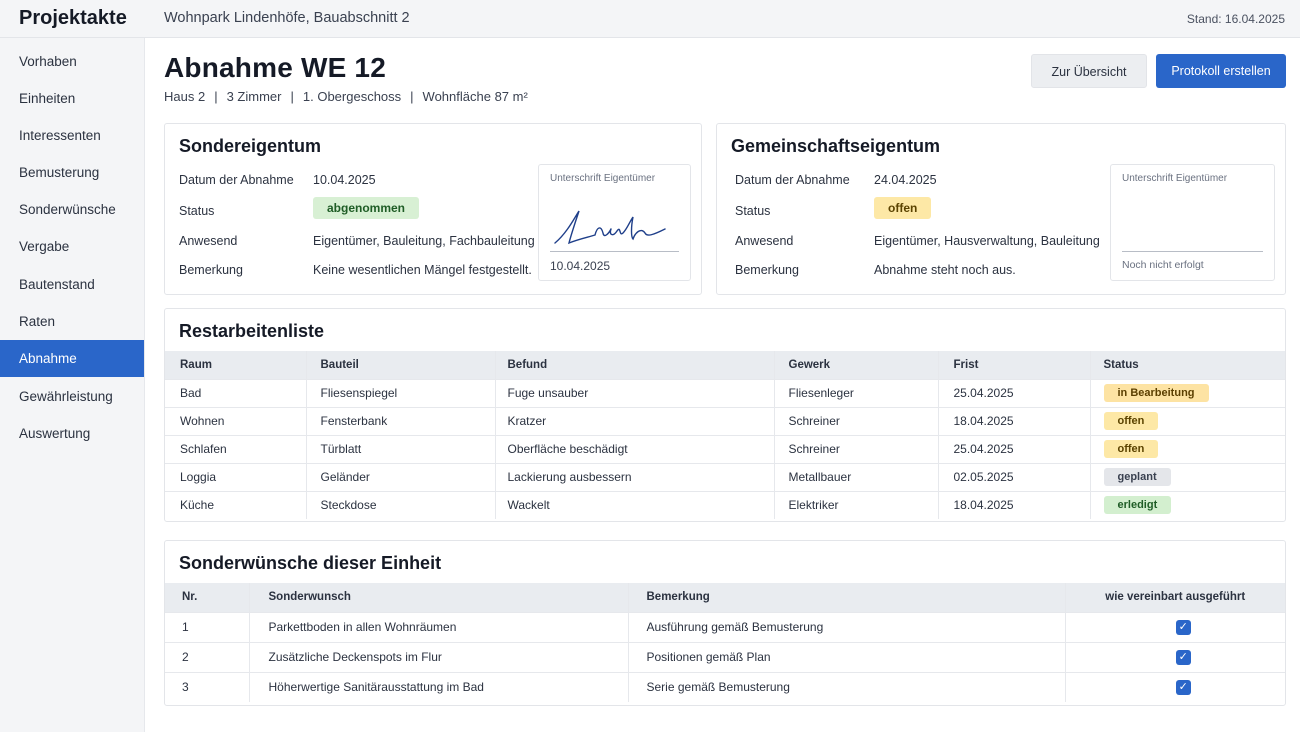 This screenshot has height=732, width=1300. Describe the element at coordinates (72, 321) in the screenshot. I see `sidebar-item-raten: Raten` at that location.